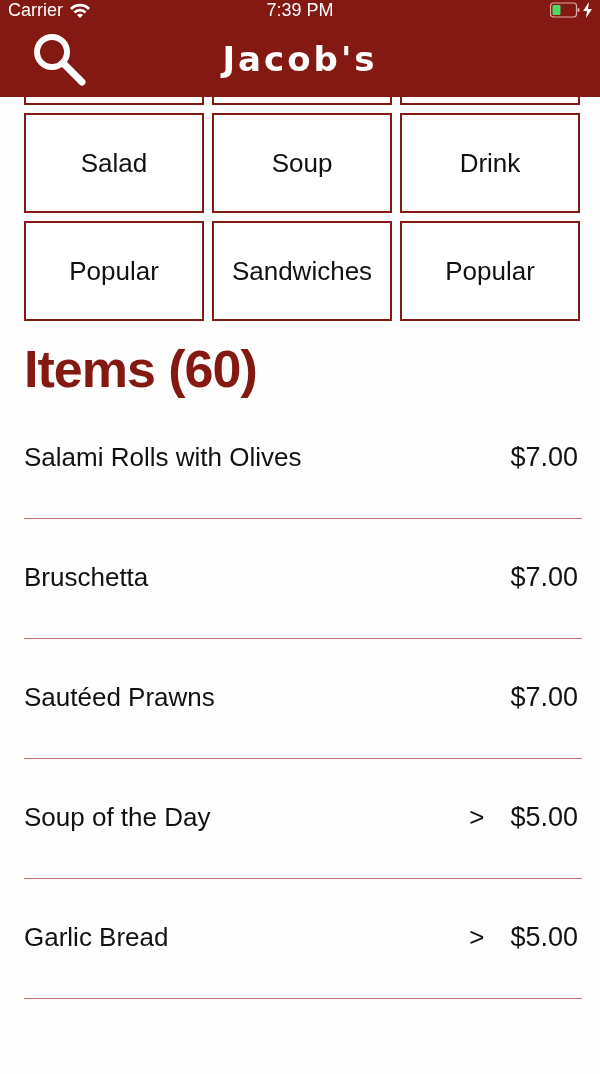 The width and height of the screenshot is (600, 1074). What do you see at coordinates (35, 10) in the screenshot?
I see `carrier-name: Carrier` at bounding box center [35, 10].